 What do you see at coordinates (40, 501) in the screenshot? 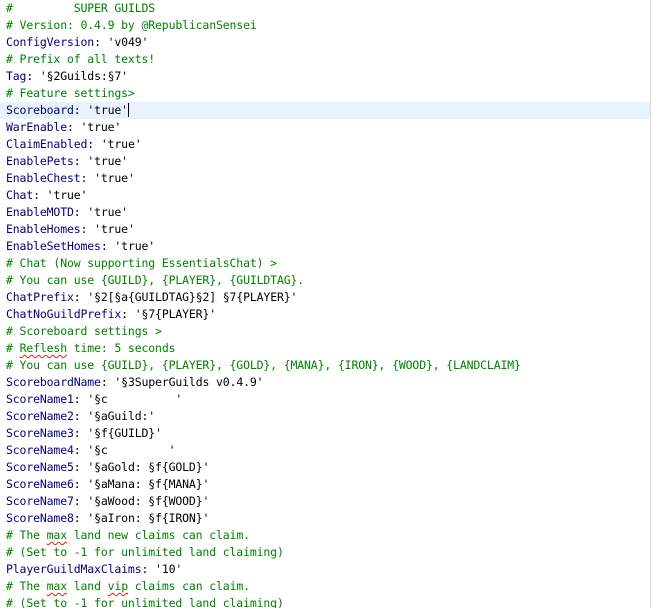
I see `config-key: ScoreName7` at bounding box center [40, 501].